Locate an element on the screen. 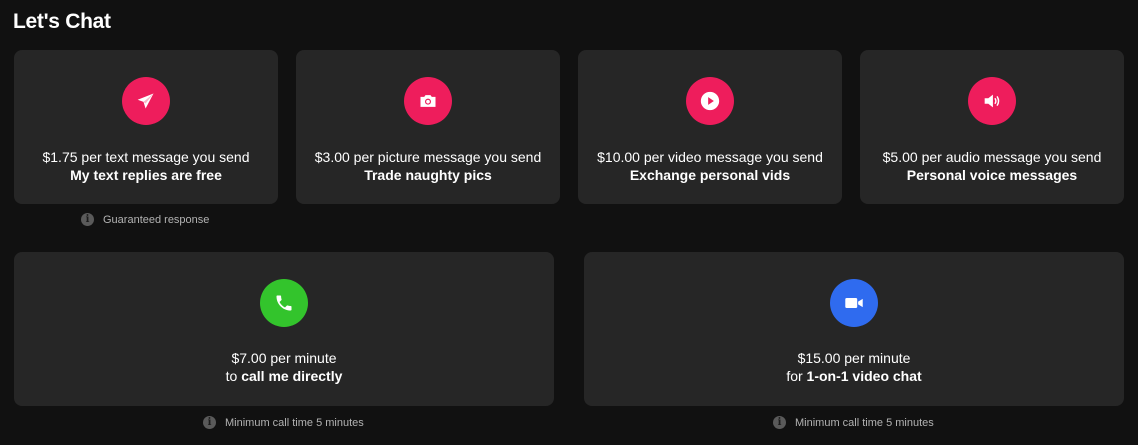 This screenshot has width=1138, height=445. video-chat-price: $15.00 per minute is located at coordinates (854, 358).